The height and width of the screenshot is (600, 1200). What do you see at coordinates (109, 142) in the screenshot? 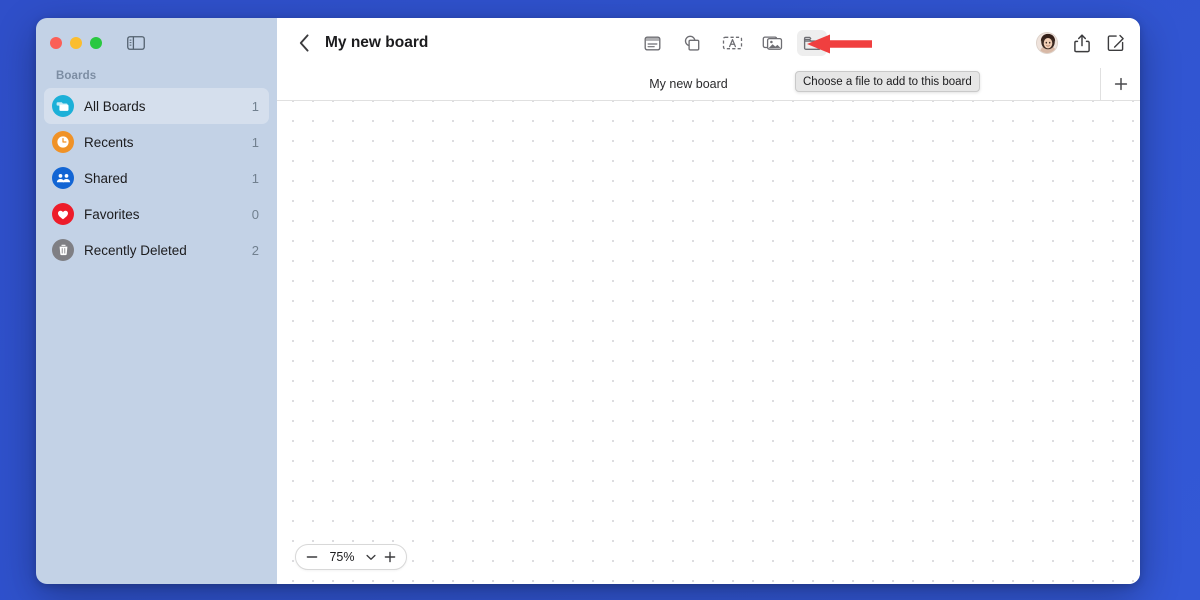
I see `sidebar-item-label: Recents` at bounding box center [109, 142].